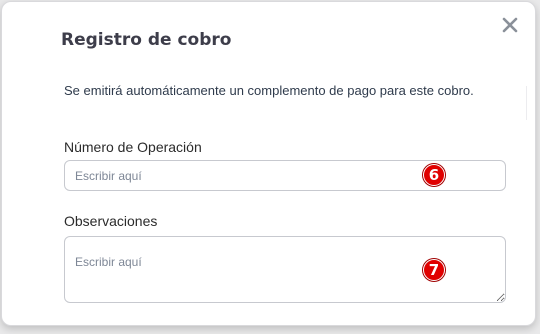 Image resolution: width=540 pixels, height=334 pixels. Describe the element at coordinates (111, 221) in the screenshot. I see `observations-label: Observaciones` at that location.